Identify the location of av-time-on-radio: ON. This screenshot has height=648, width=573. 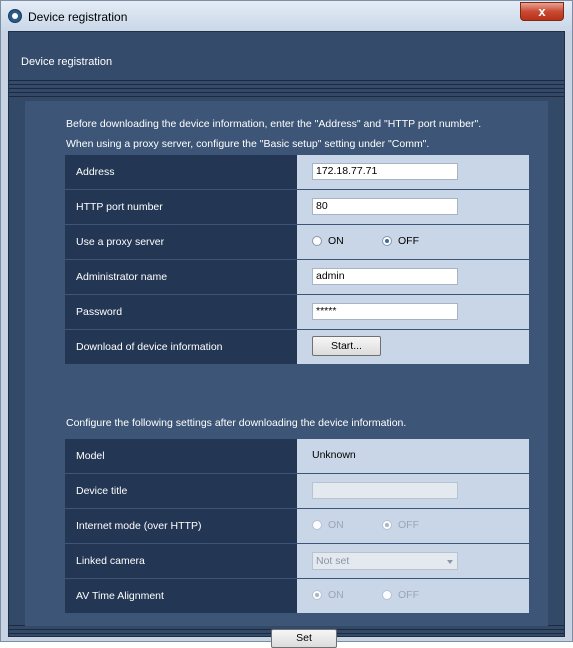
(328, 595).